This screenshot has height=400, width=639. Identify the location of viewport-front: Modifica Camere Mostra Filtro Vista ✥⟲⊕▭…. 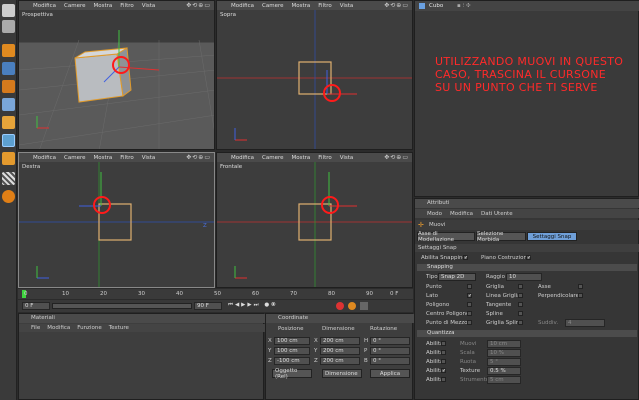
(314, 220).